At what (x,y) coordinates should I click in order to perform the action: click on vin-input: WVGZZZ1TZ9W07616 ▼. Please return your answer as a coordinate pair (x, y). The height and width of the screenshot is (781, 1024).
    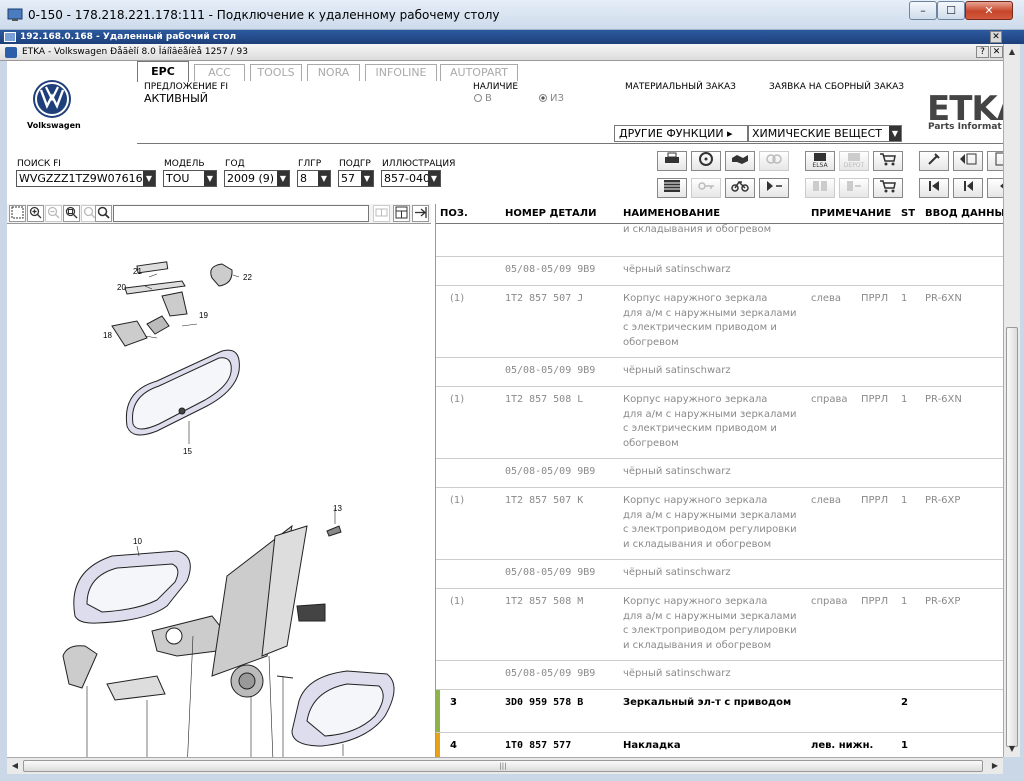
    Looking at the image, I should click on (86, 178).